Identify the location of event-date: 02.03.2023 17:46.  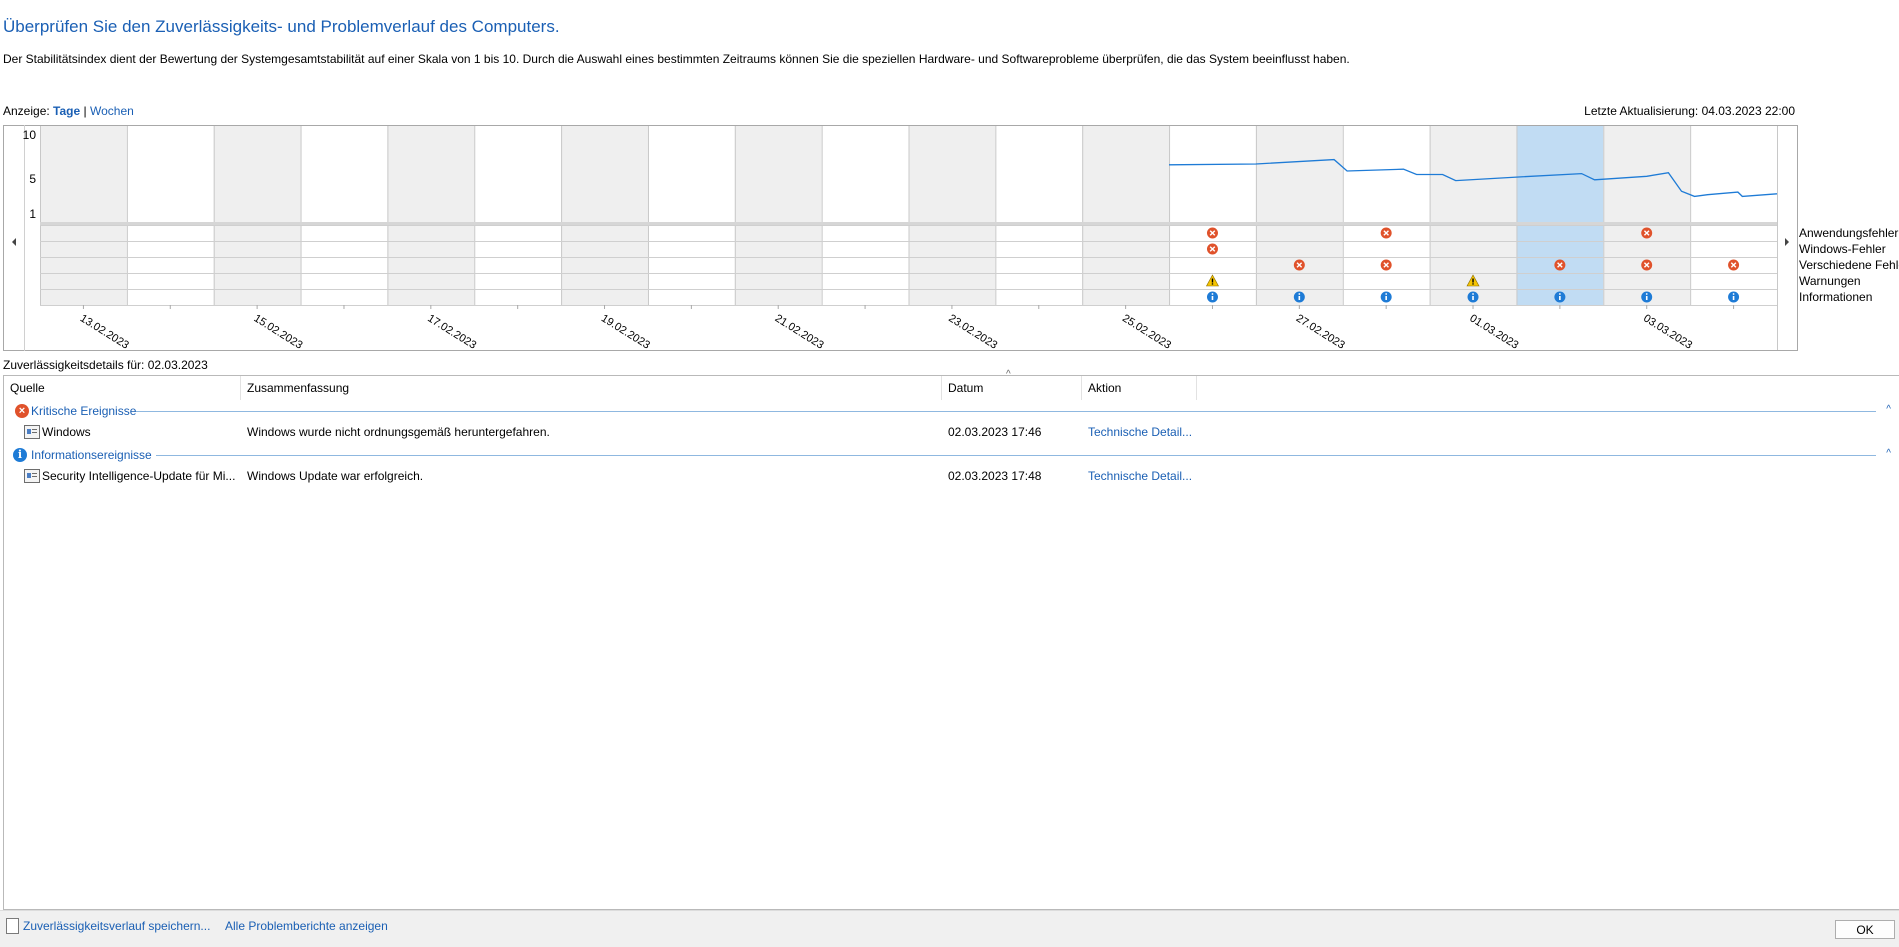
(994, 432).